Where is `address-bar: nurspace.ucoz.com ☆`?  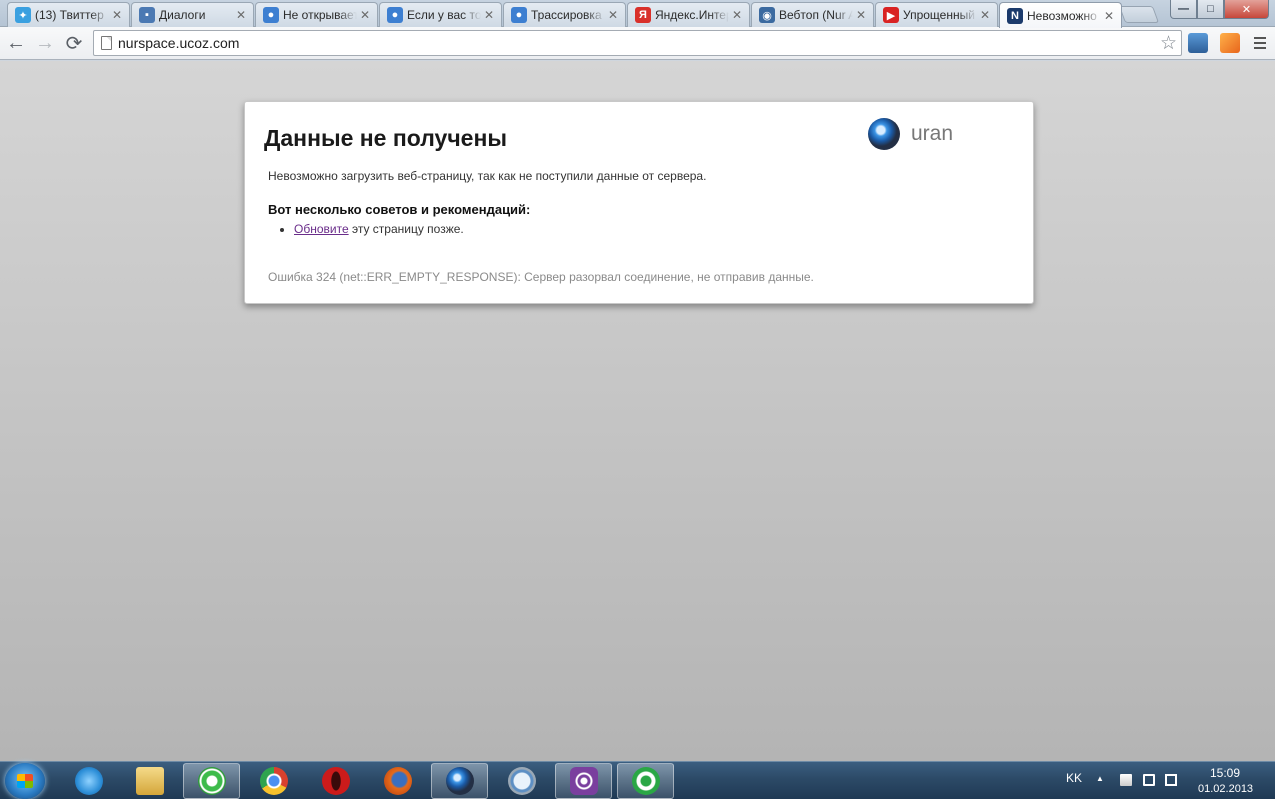
address-bar: nurspace.ucoz.com ☆ is located at coordinates (637, 43).